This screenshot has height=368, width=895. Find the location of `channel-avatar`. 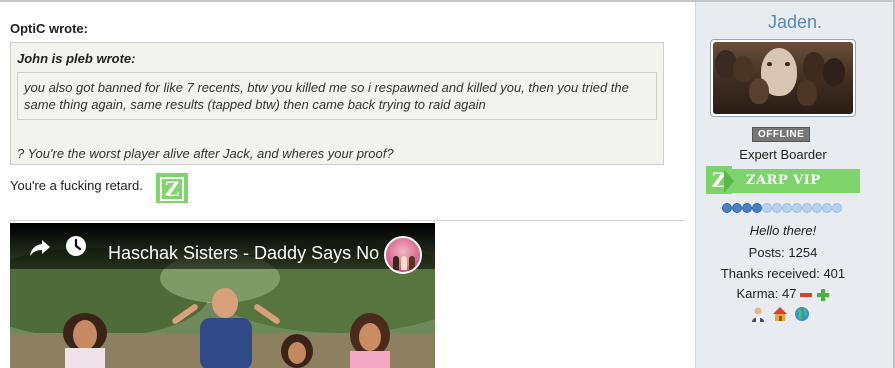

channel-avatar is located at coordinates (403, 255).